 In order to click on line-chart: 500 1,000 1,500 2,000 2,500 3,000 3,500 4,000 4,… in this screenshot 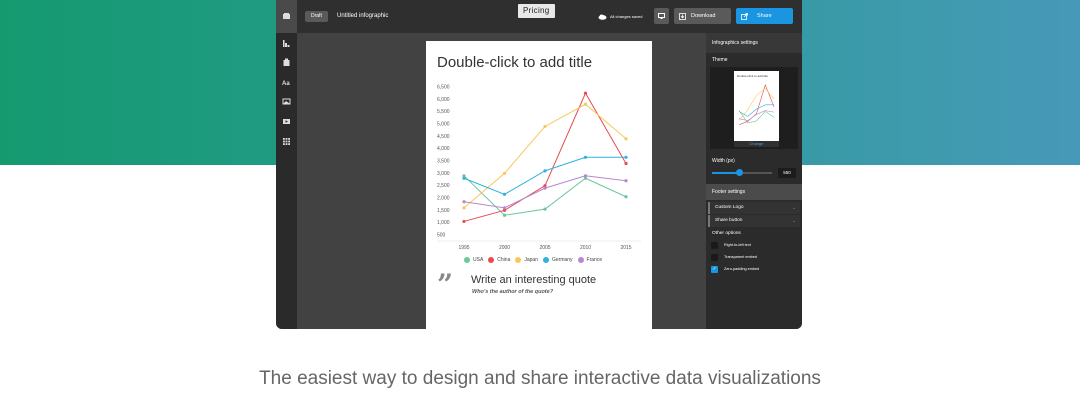, I will do `click(539, 167)`.